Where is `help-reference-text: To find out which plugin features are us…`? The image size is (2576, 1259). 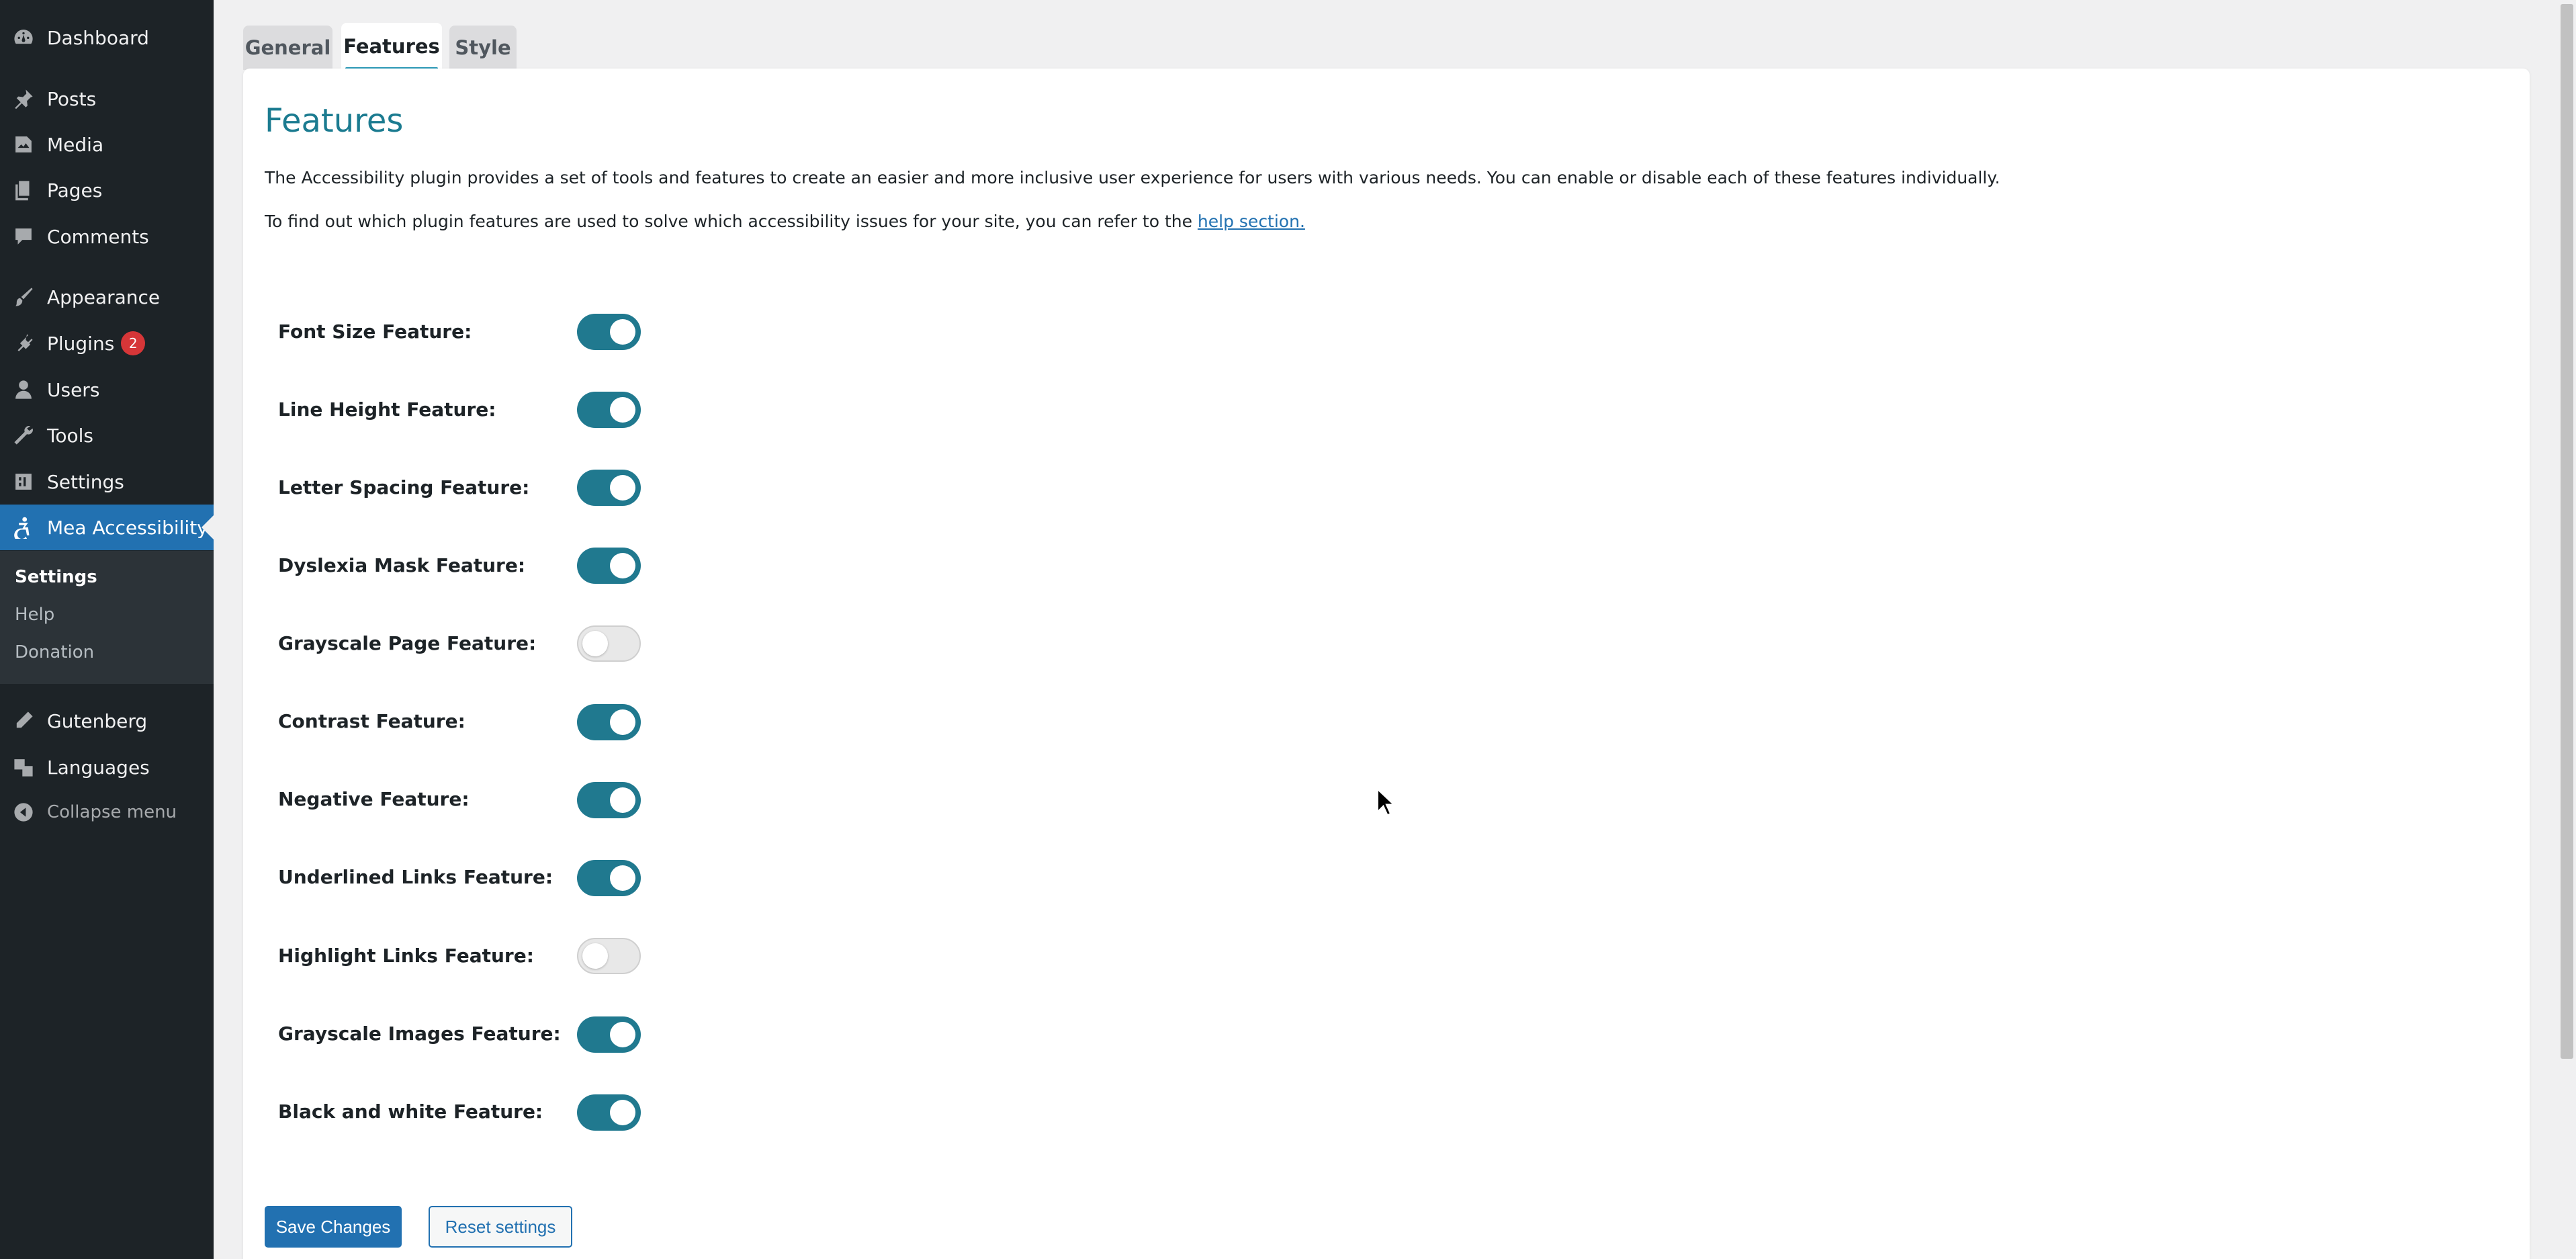
help-reference-text: To find out which plugin features are us… is located at coordinates (785, 221).